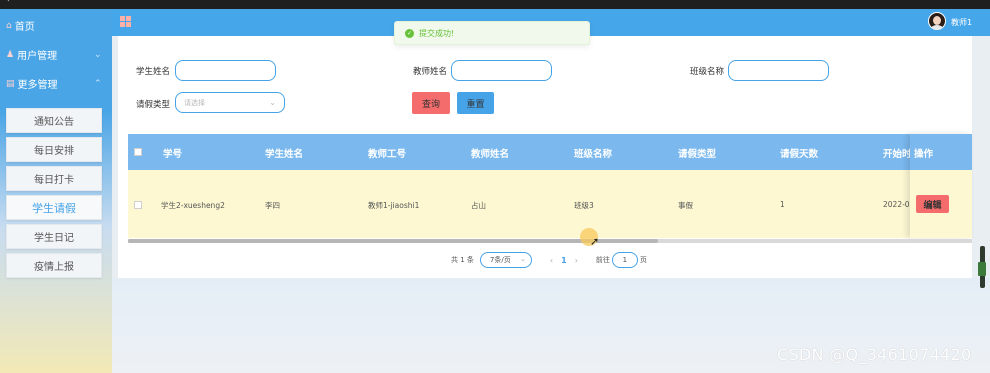 The image size is (990, 373). Describe the element at coordinates (961, 22) in the screenshot. I see `user-name: 教师1` at that location.